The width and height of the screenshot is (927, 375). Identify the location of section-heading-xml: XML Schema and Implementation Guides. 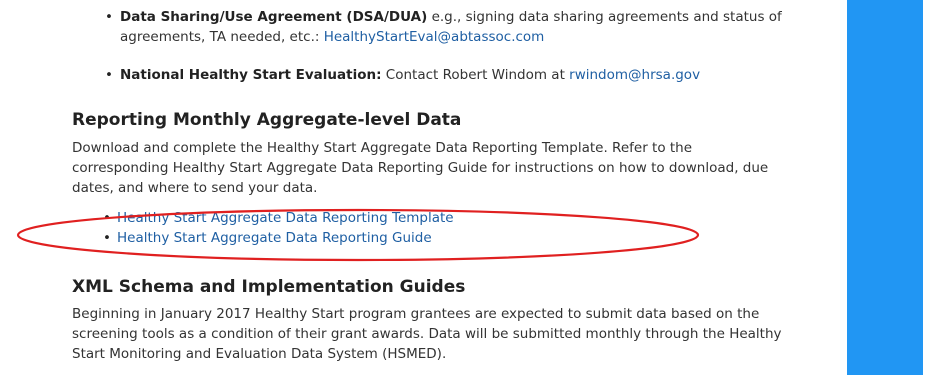
(269, 287).